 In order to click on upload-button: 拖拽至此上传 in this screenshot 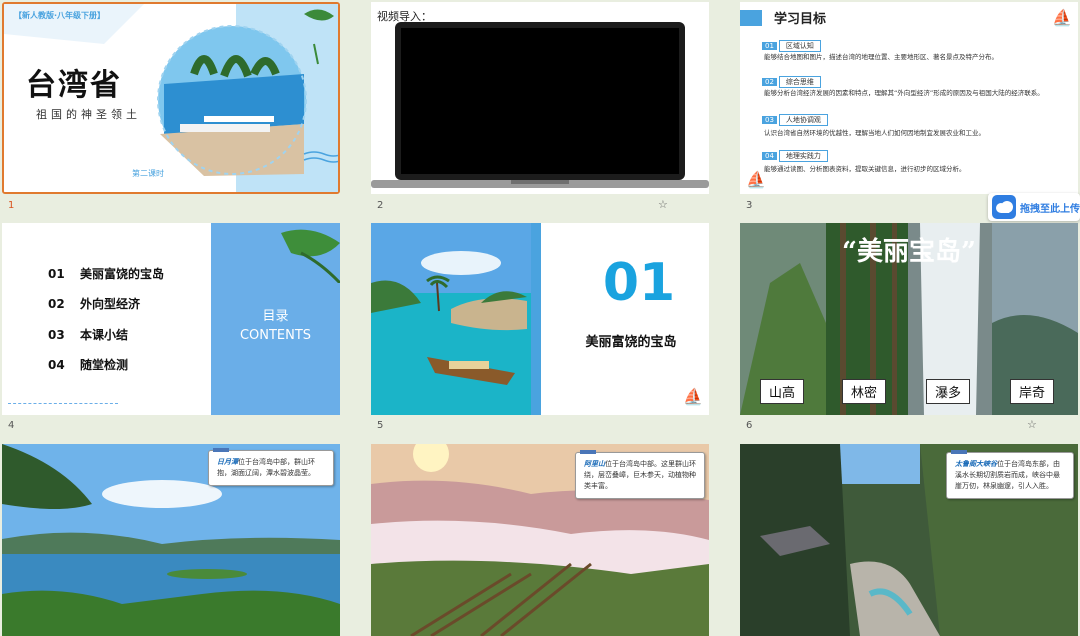, I will do `click(1034, 207)`.